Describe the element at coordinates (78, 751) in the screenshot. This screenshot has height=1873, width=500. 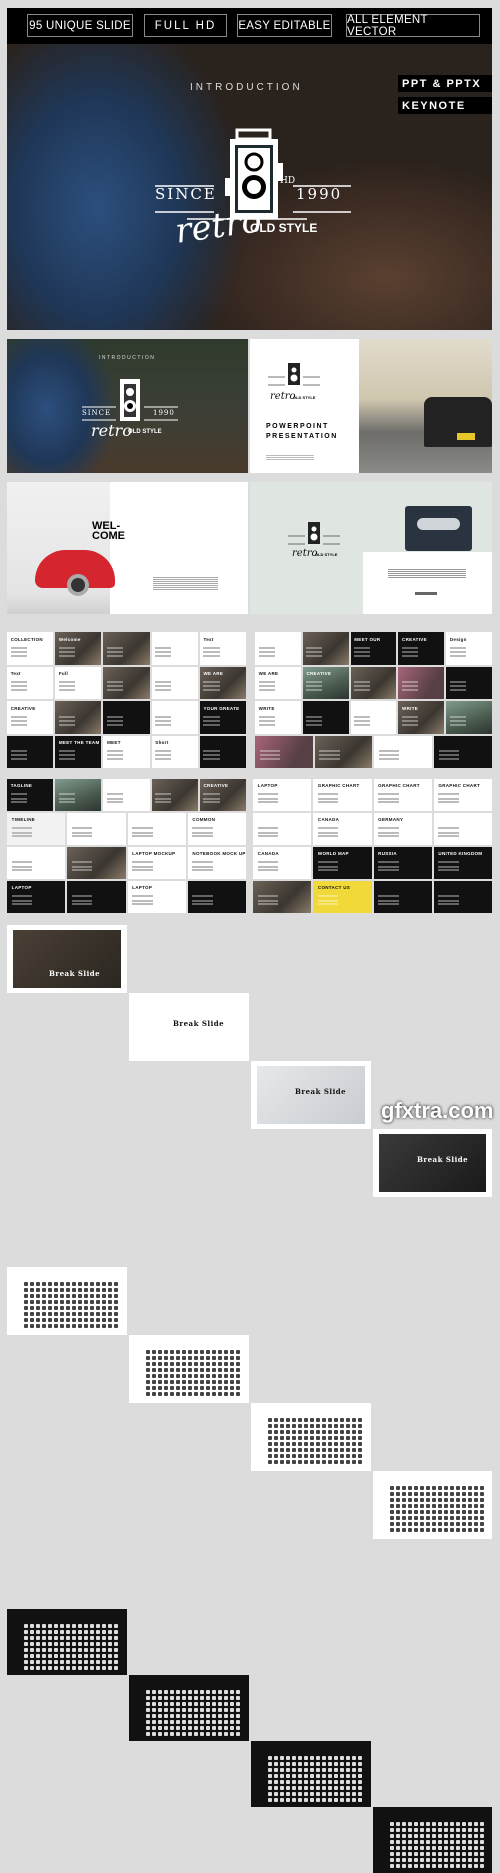
I see `slide-thumbnail: MEET THE TEAM` at that location.